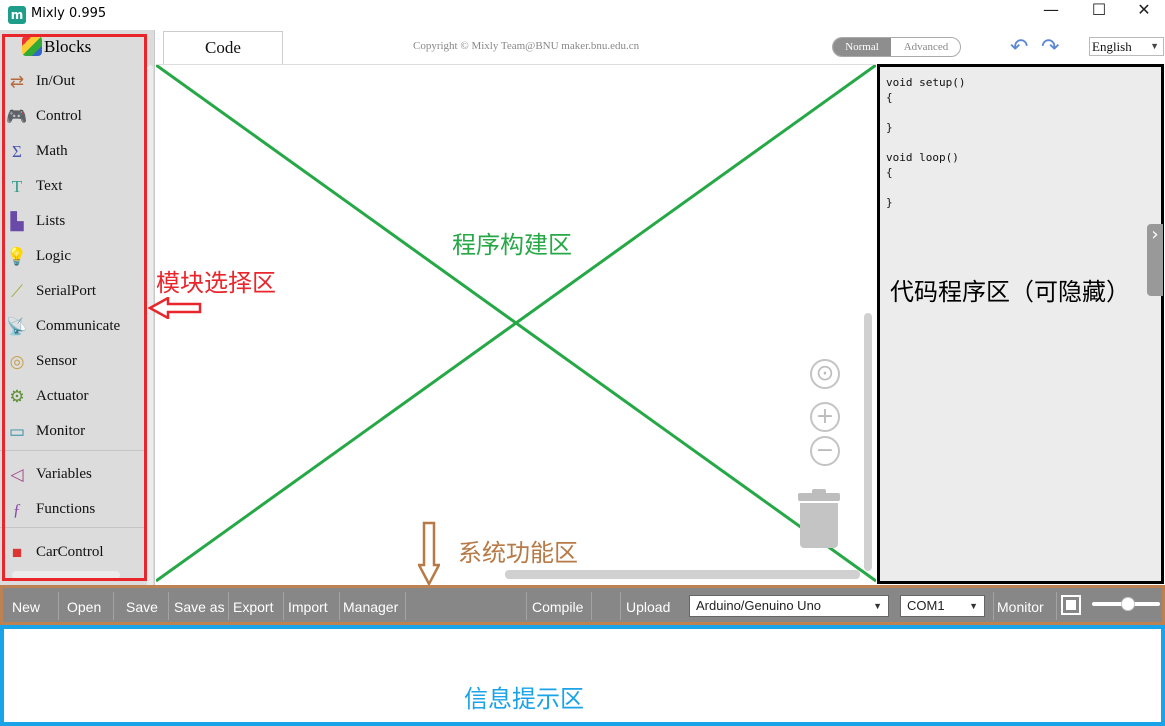 This screenshot has width=1165, height=726. Describe the element at coordinates (557, 607) in the screenshot. I see `compile-button: Compile` at that location.